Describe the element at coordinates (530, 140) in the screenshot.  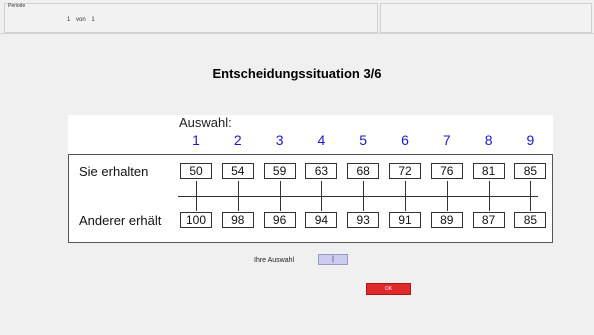
I see `option-number-9: 9` at that location.